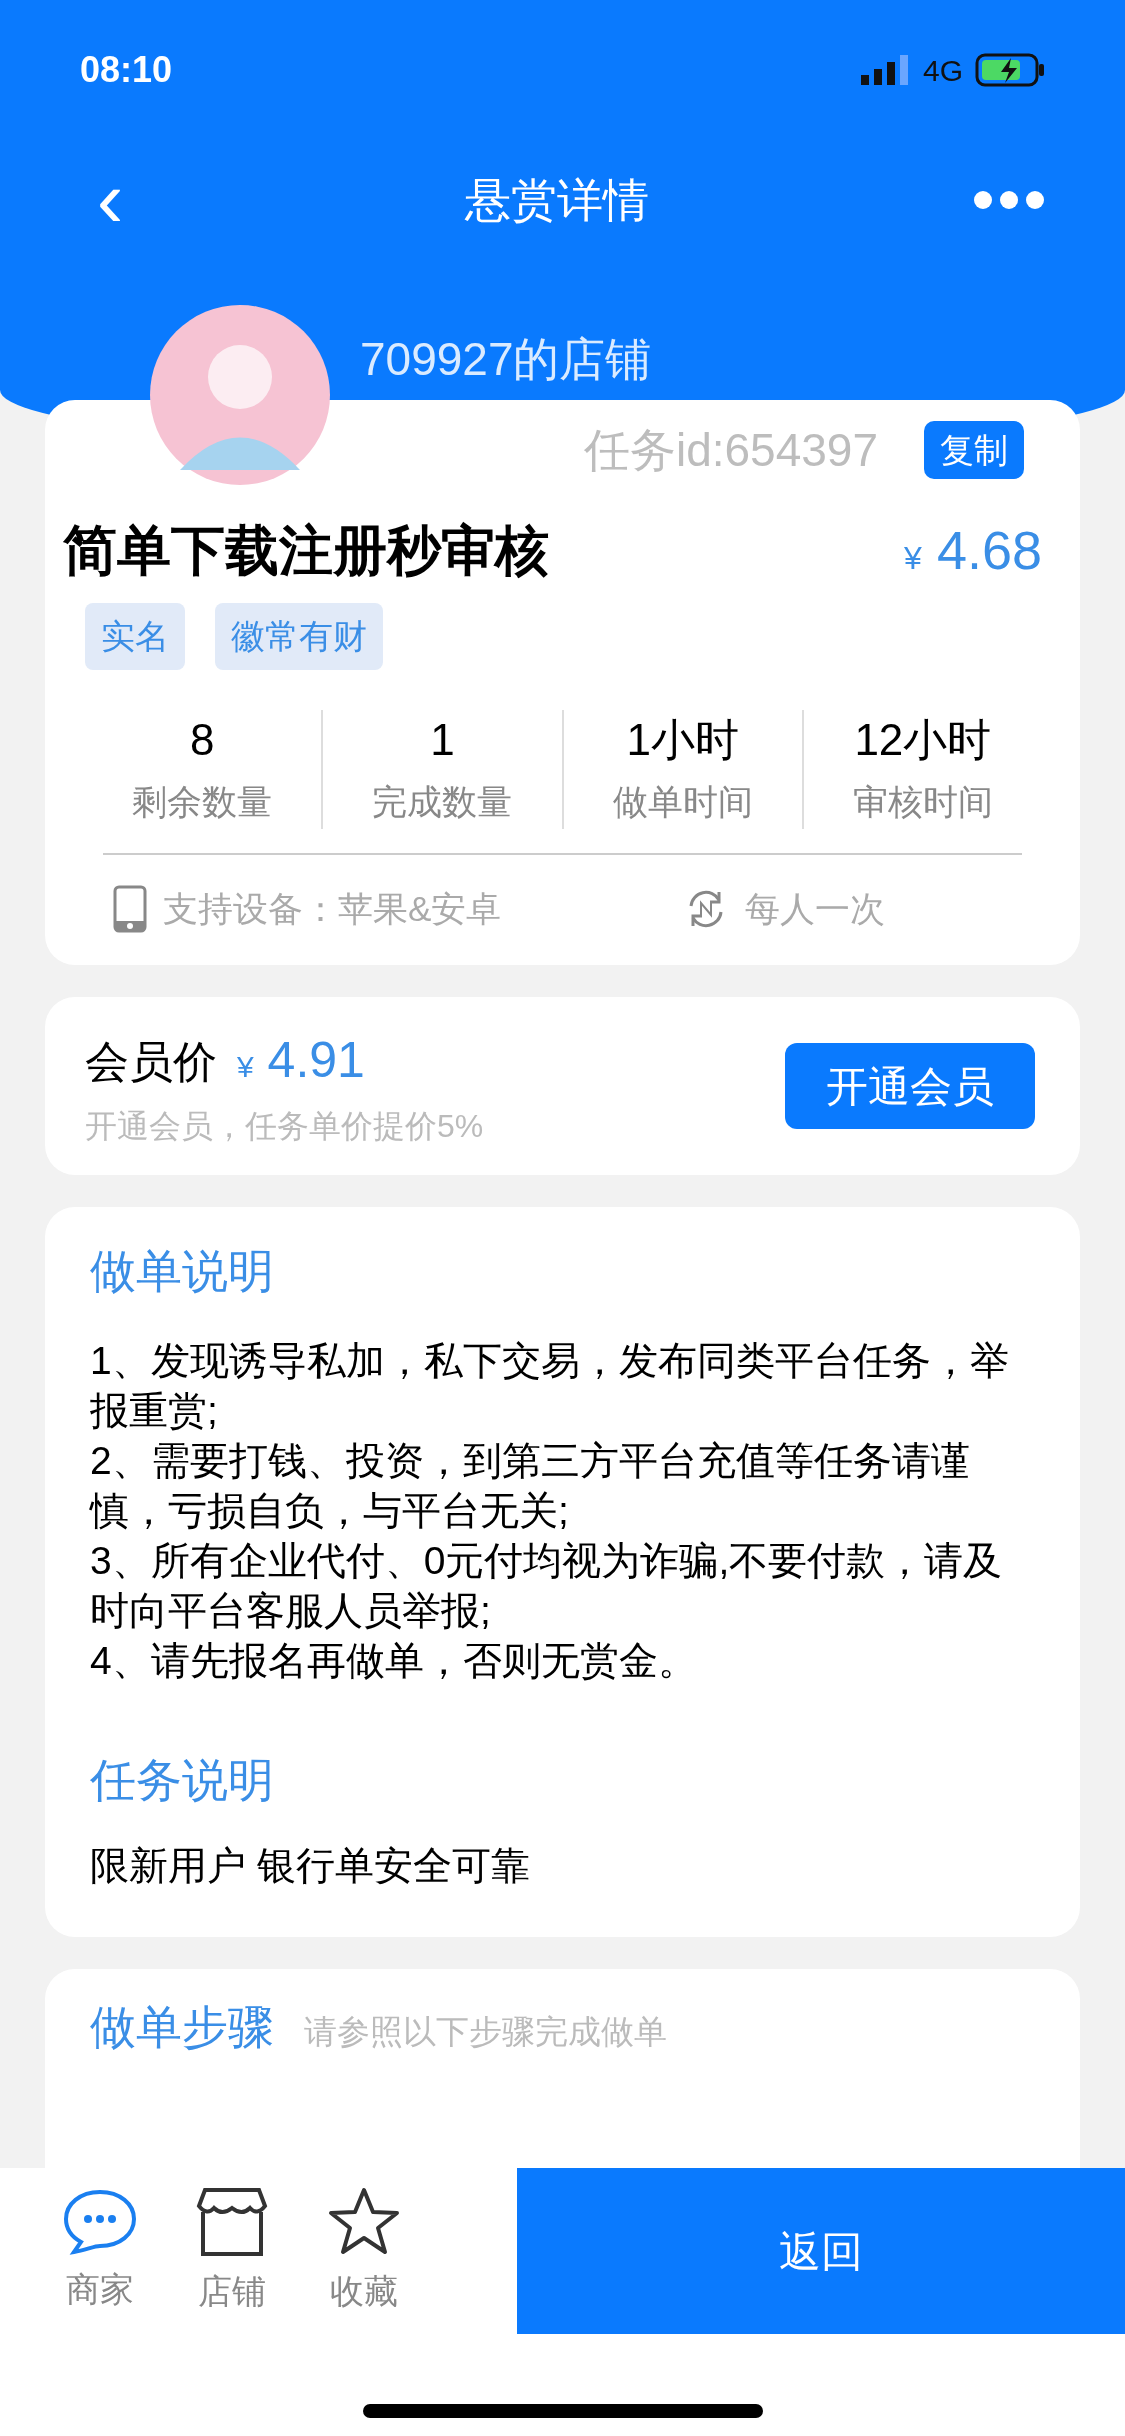 The height and width of the screenshot is (2436, 1125). What do you see at coordinates (232, 2221) in the screenshot?
I see `store-icon` at bounding box center [232, 2221].